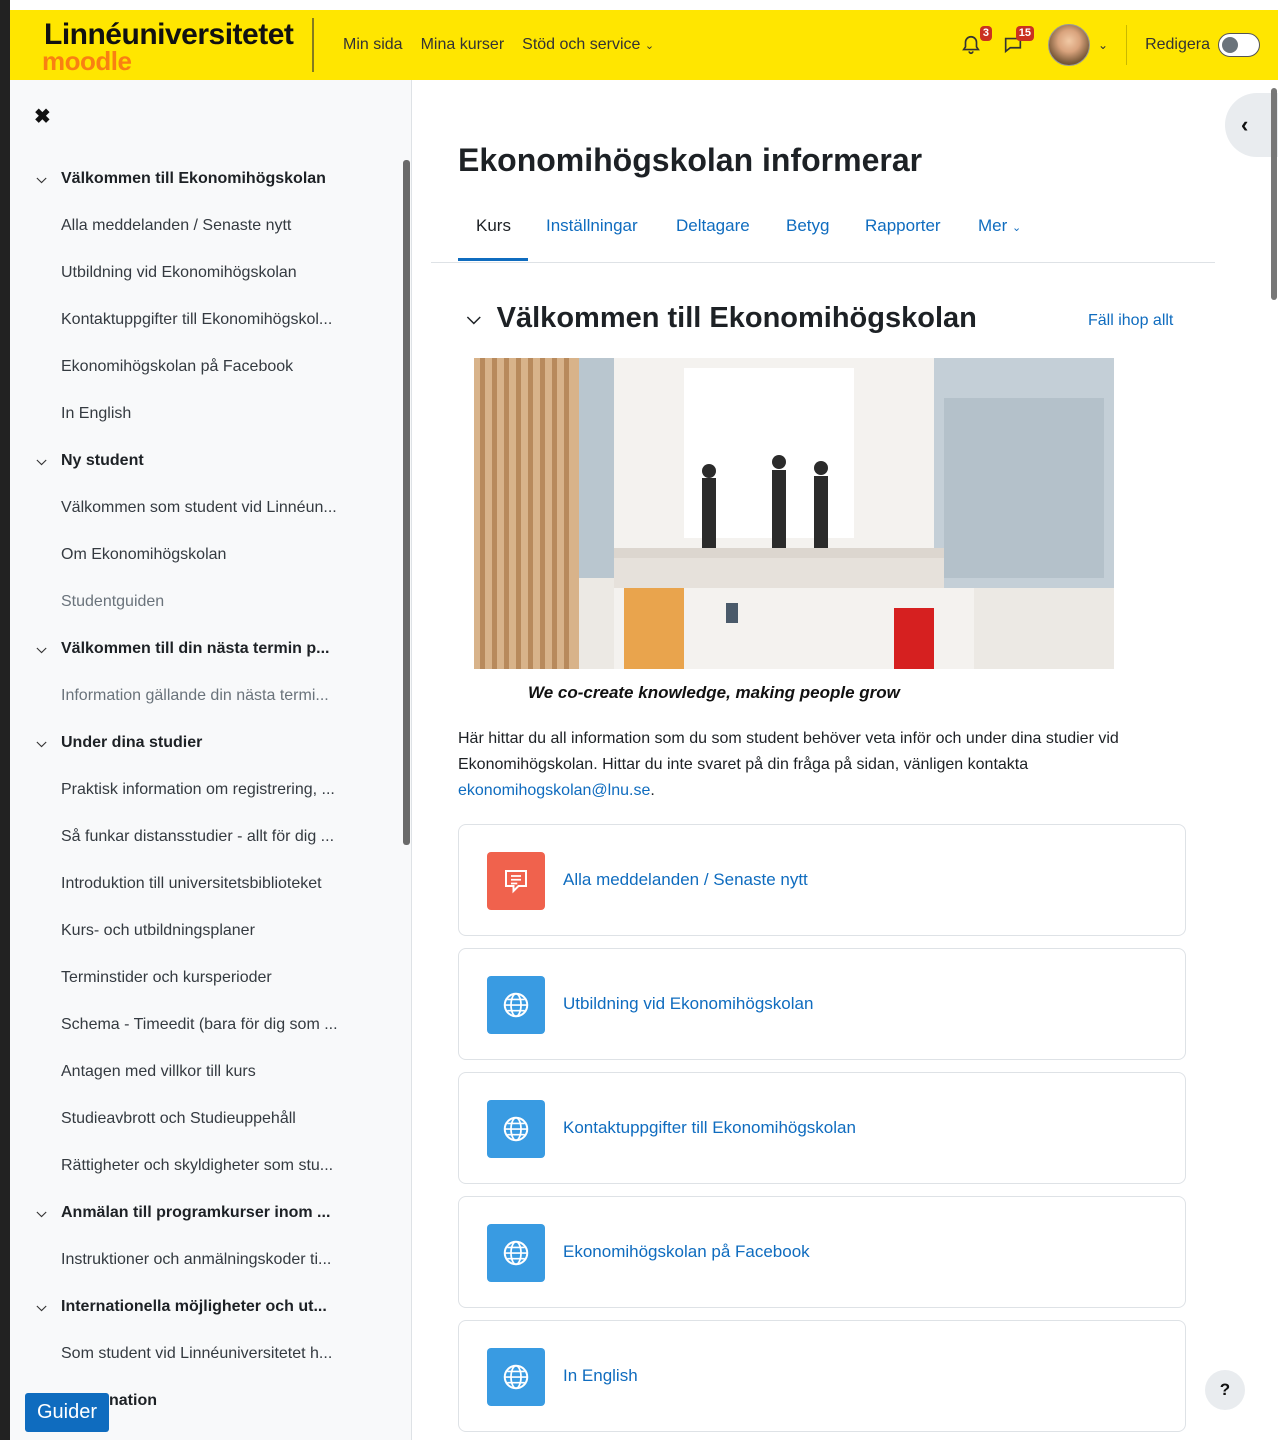 Image resolution: width=1278 pixels, height=1440 pixels. What do you see at coordinates (207, 601) in the screenshot?
I see `course-index-item: Studentguiden` at bounding box center [207, 601].